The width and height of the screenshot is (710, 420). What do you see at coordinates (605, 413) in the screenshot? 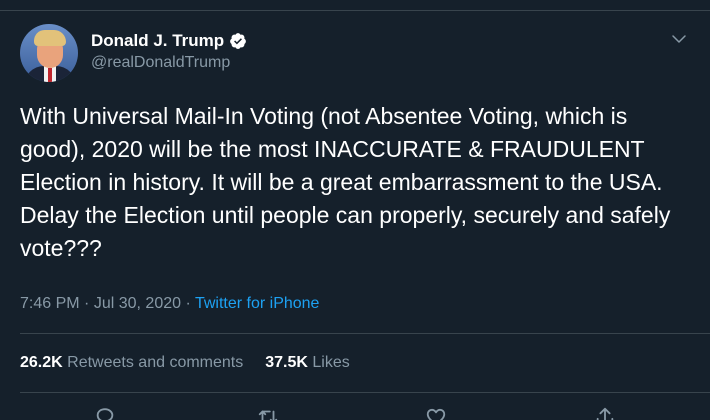
I see `share-icon` at bounding box center [605, 413].